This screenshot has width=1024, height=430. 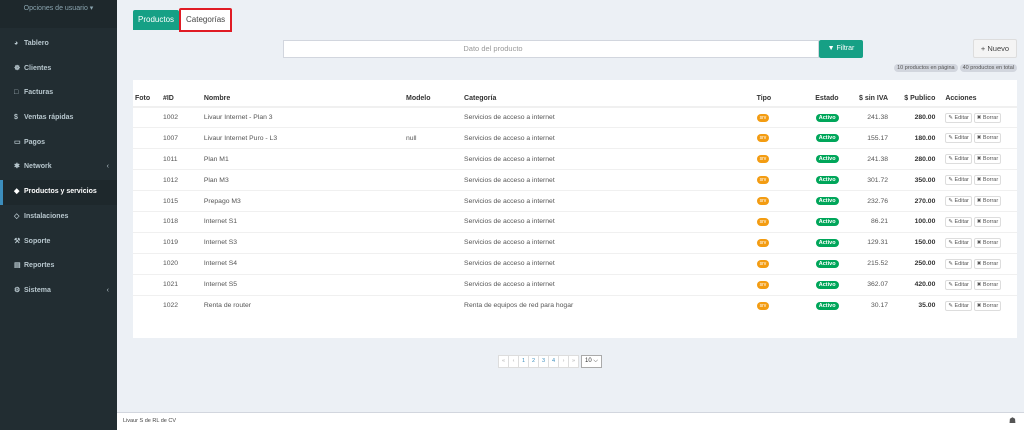 I want to click on per-page-select: 10 ⌵, so click(x=591, y=361).